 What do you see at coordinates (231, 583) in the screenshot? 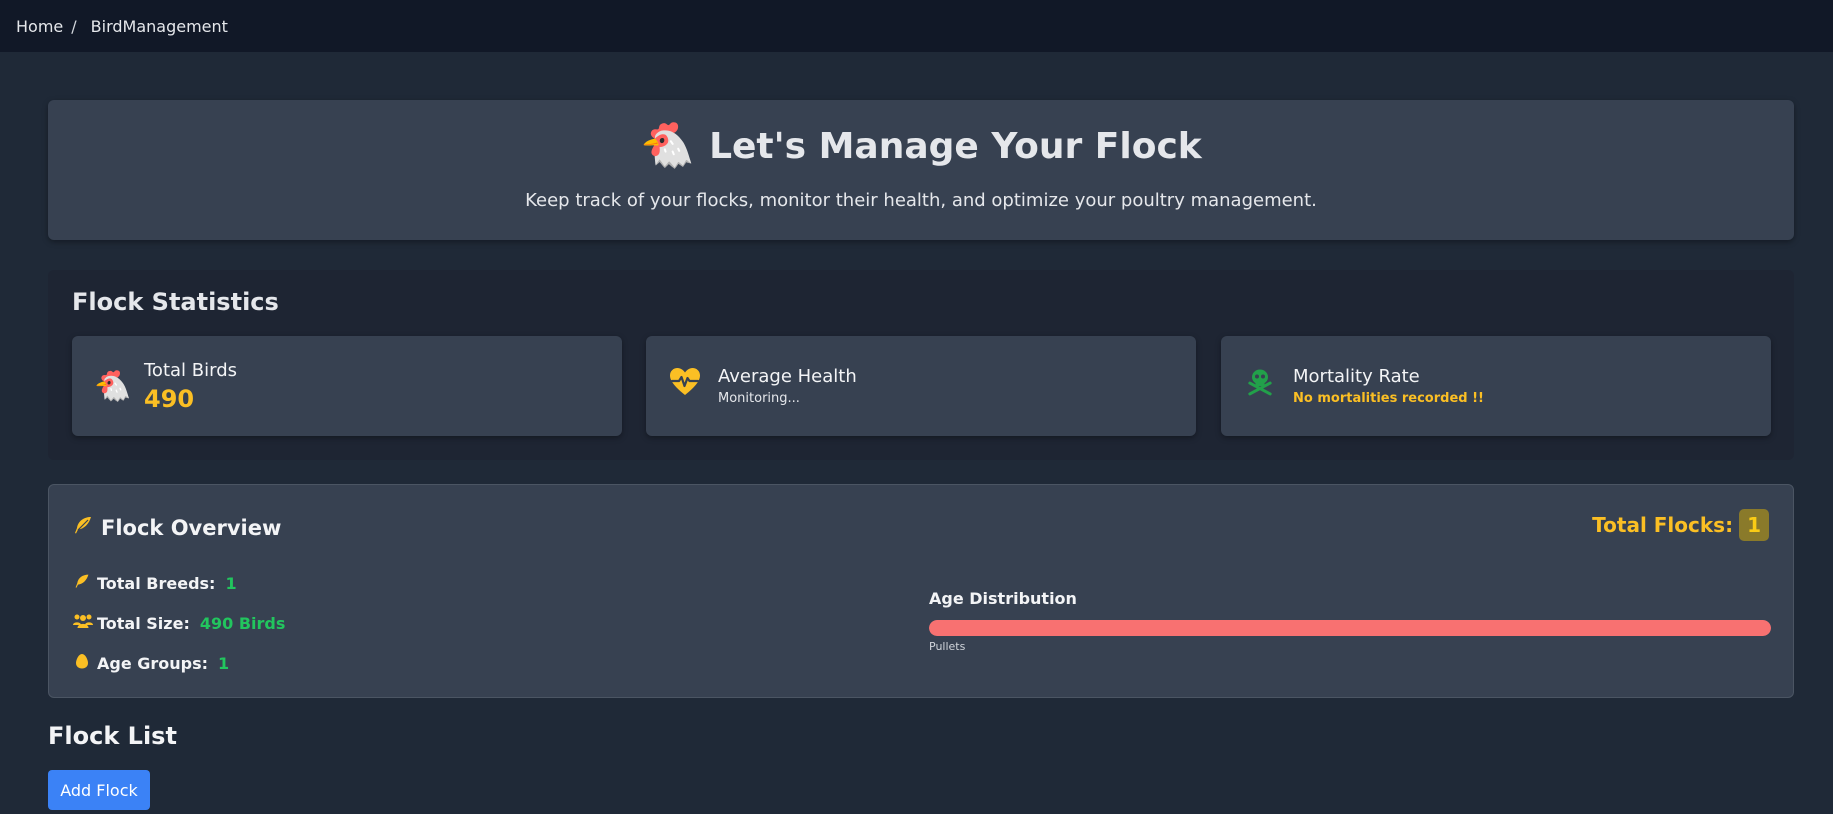
I see `total-breeds-value: 1` at bounding box center [231, 583].